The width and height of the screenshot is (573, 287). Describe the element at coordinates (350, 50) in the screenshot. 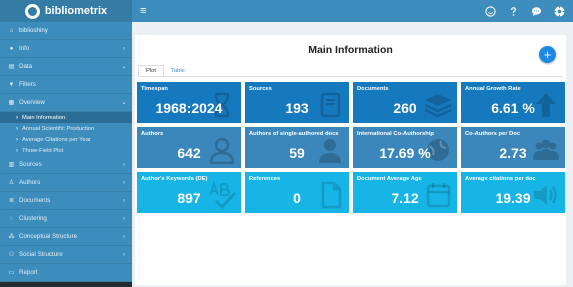

I see `page-title: Main Information` at that location.